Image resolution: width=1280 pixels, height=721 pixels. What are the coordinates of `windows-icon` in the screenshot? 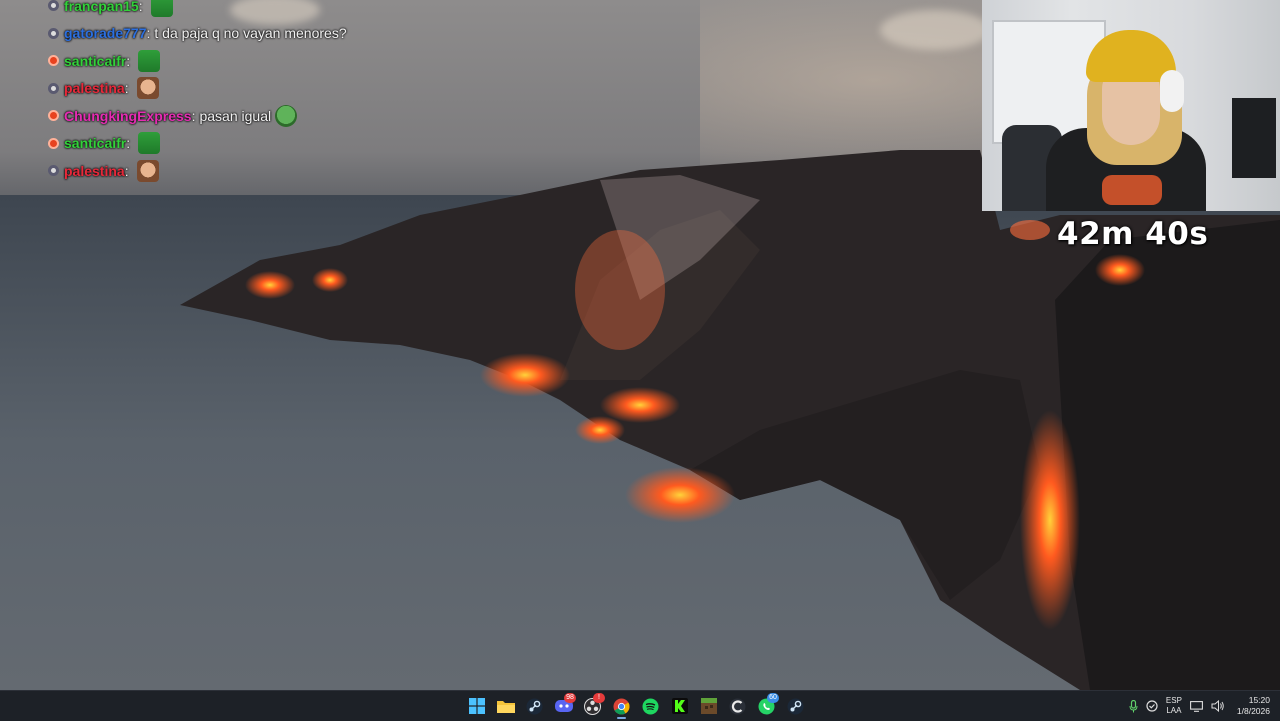 It's located at (476, 706).